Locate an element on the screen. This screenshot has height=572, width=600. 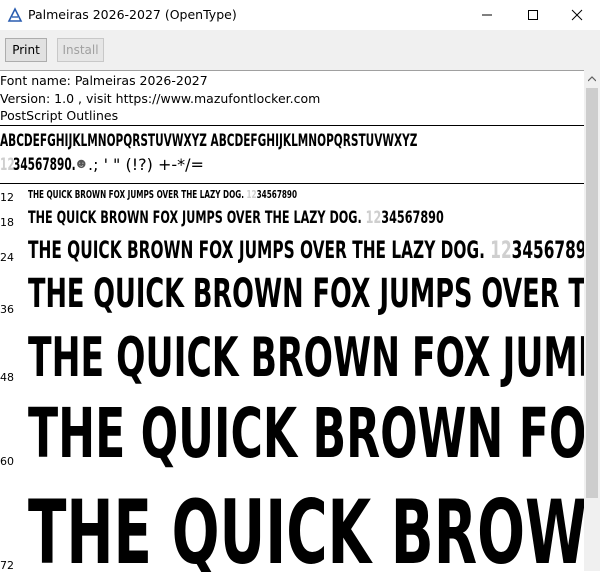
size-label-18: 18 is located at coordinates (7, 222).